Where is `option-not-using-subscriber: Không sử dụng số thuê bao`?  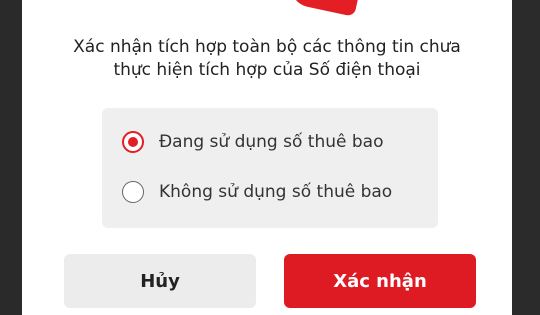
option-not-using-subscriber: Không sử dụng số thuê bao is located at coordinates (257, 192).